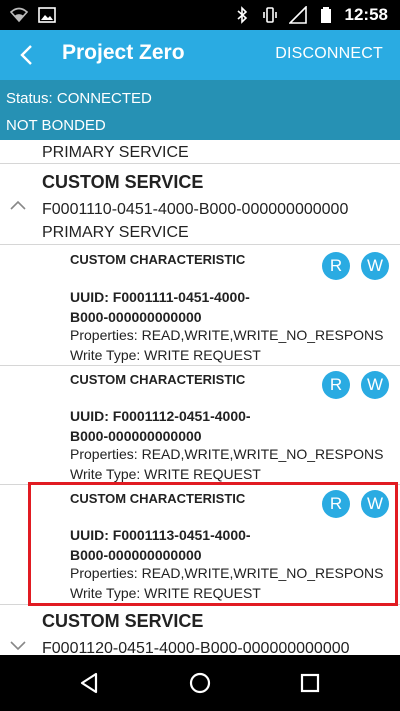 The height and width of the screenshot is (711, 400). Describe the element at coordinates (329, 54) in the screenshot. I see `disconnect-button: DISCONNECT` at that location.